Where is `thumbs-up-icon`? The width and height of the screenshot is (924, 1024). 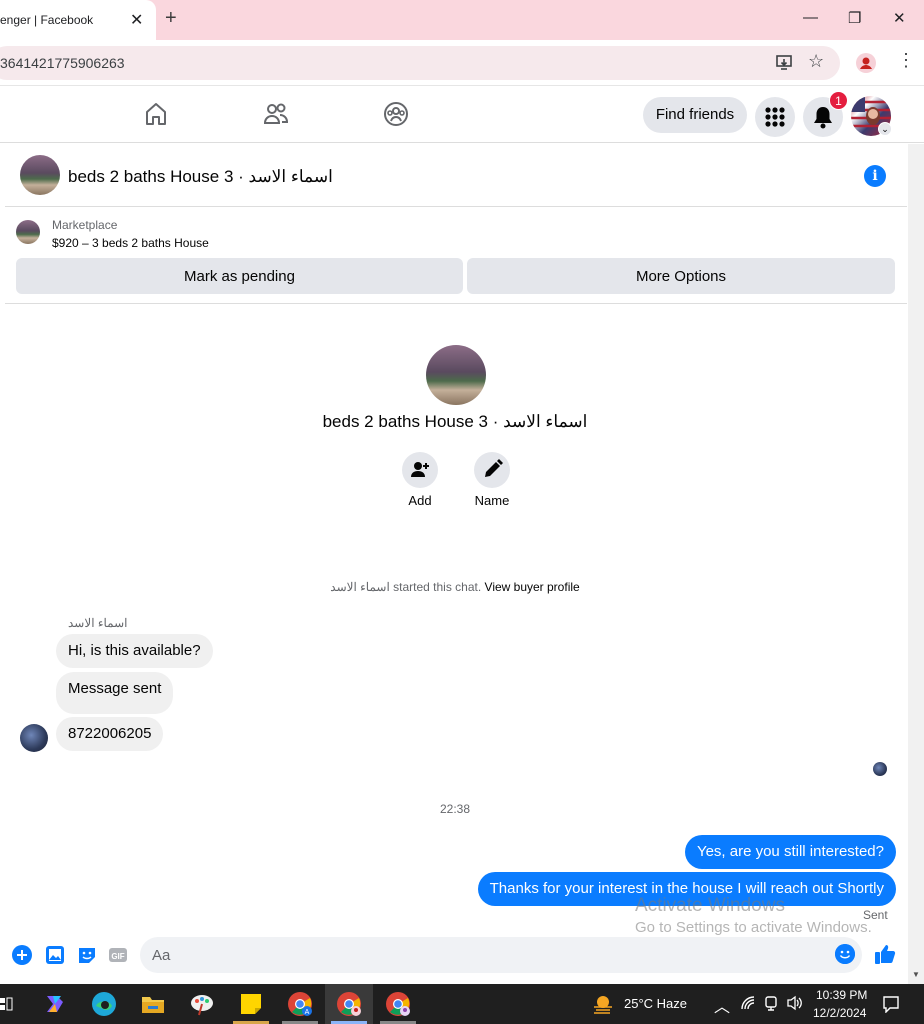 thumbs-up-icon is located at coordinates (885, 954).